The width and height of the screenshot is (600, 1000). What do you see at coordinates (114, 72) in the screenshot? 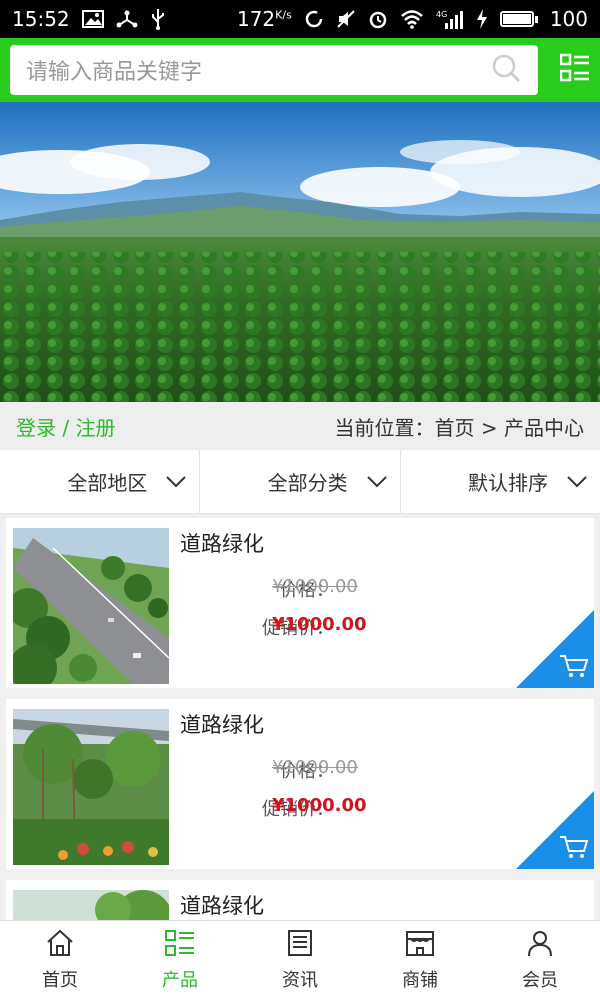
I see `search-placeholder: 请输入商品关键字` at bounding box center [114, 72].